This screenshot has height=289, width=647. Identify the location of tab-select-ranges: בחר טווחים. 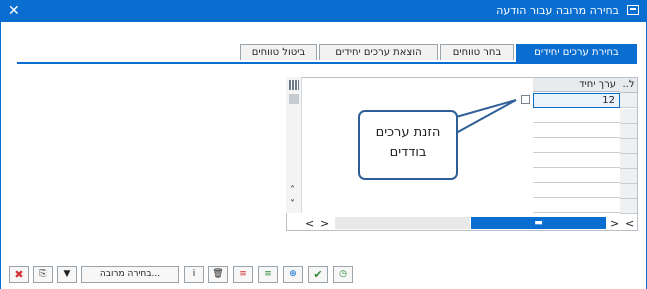
(477, 52).